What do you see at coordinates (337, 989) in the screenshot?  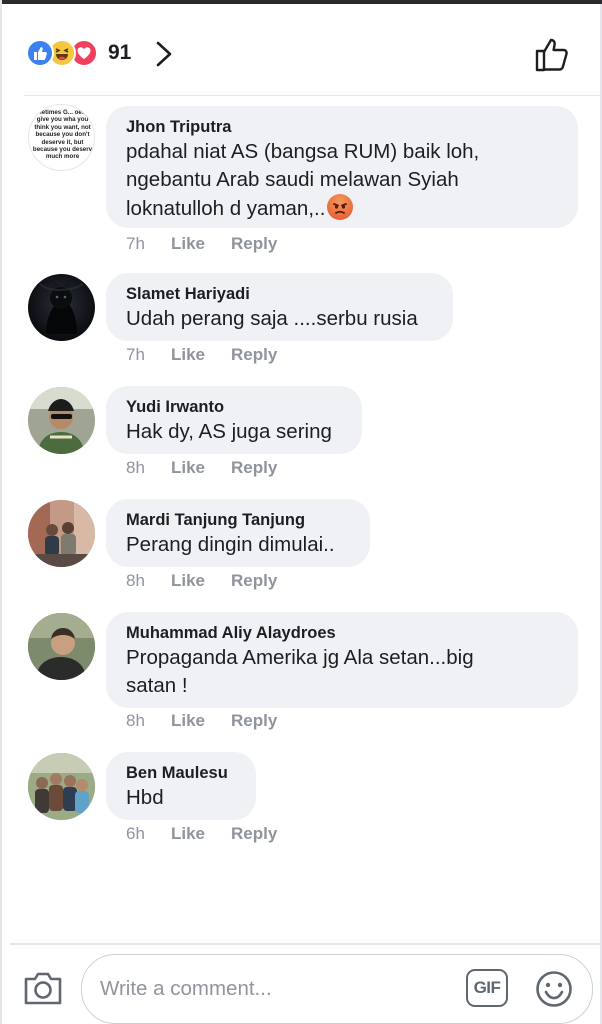 I see `comment-input: Write a comment... GIF` at bounding box center [337, 989].